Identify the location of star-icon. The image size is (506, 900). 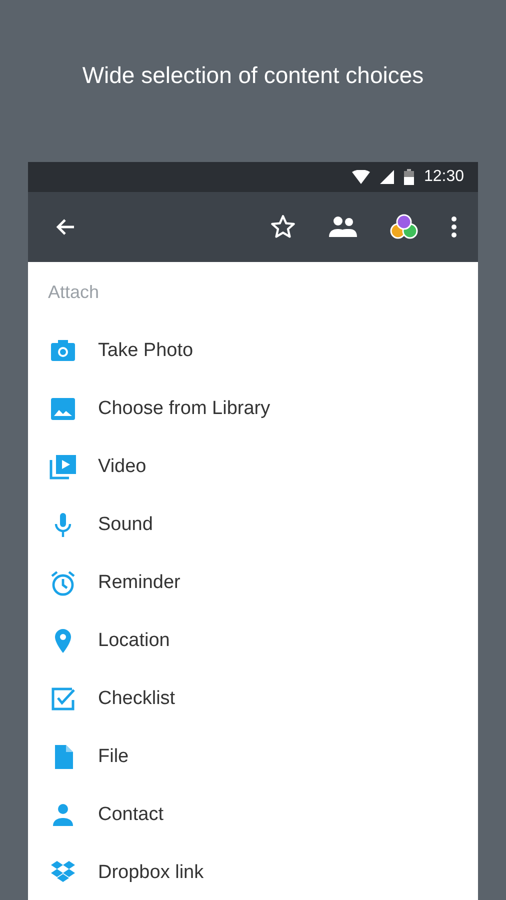
(283, 227).